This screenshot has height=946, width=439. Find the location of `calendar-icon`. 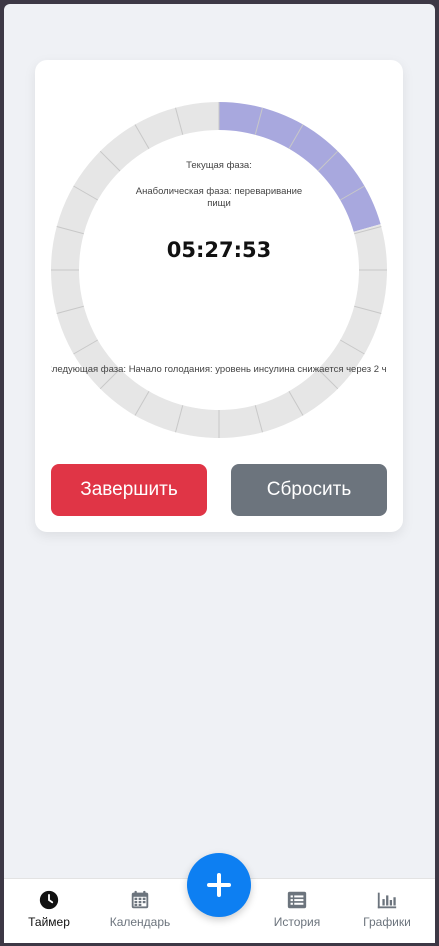

calendar-icon is located at coordinates (140, 899).